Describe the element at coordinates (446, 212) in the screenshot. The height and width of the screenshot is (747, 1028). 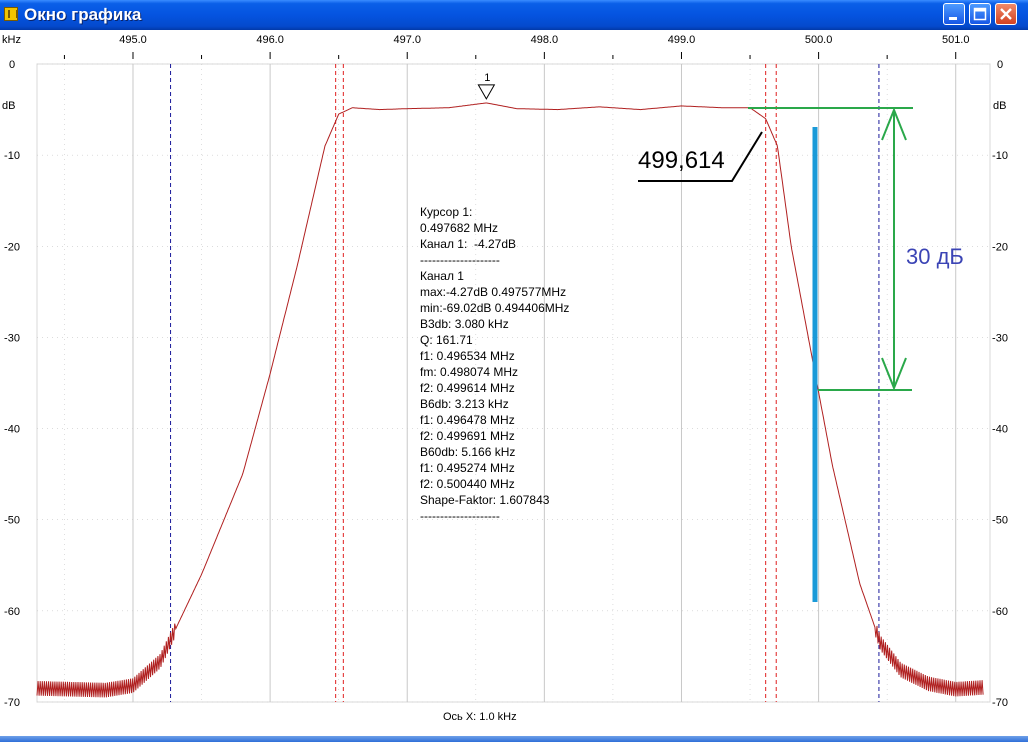
I see `info-line: Курсор 1:` at that location.